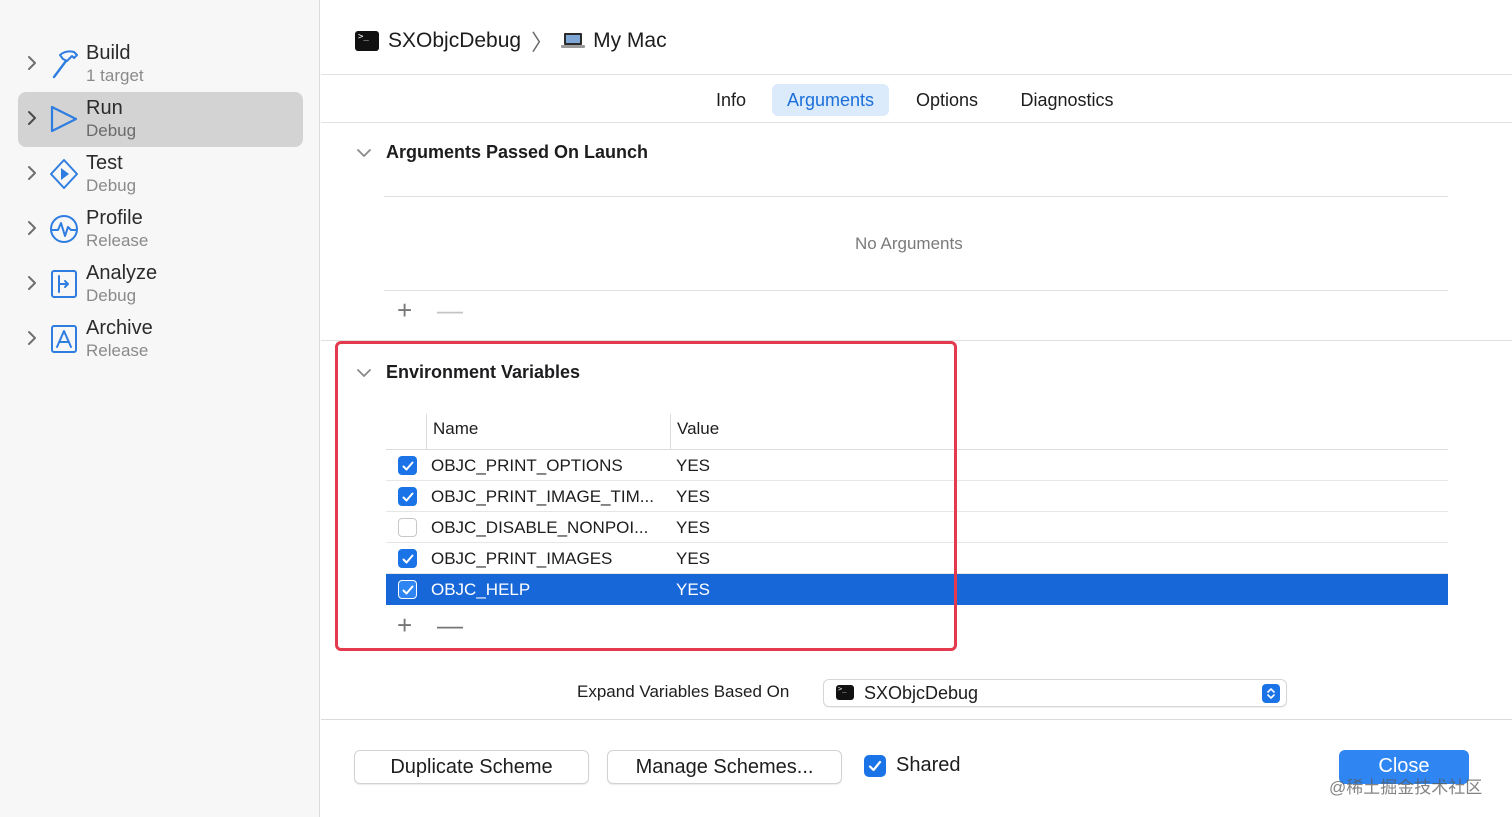  What do you see at coordinates (947, 100) in the screenshot?
I see `tab-options: Options` at bounding box center [947, 100].